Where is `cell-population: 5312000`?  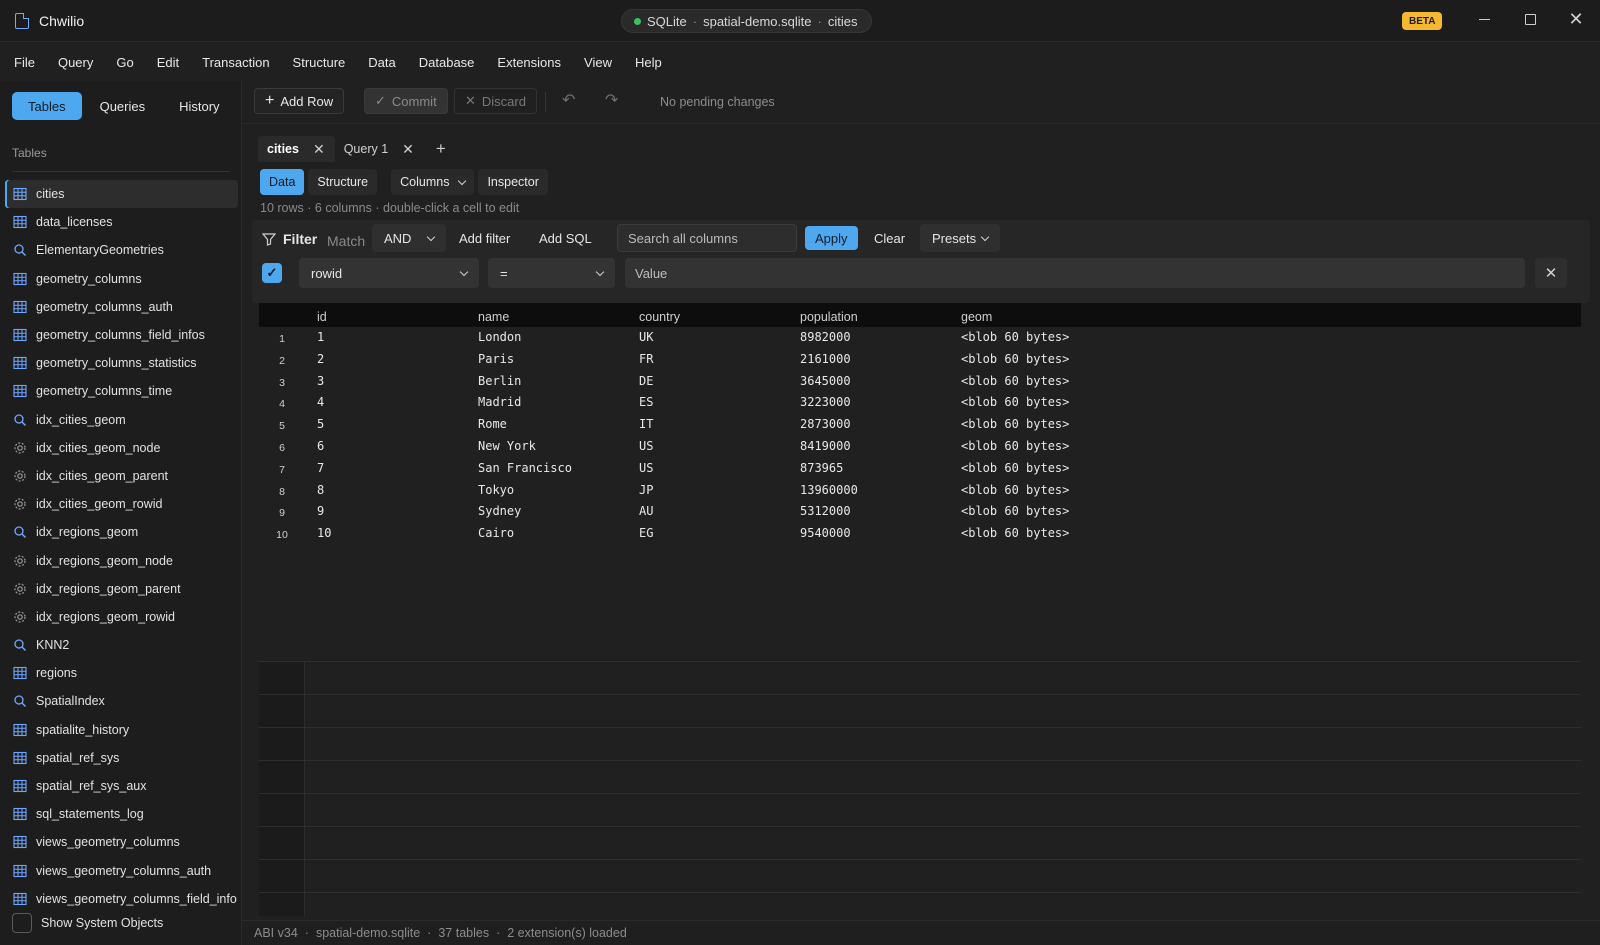 cell-population: 5312000 is located at coordinates (825, 511).